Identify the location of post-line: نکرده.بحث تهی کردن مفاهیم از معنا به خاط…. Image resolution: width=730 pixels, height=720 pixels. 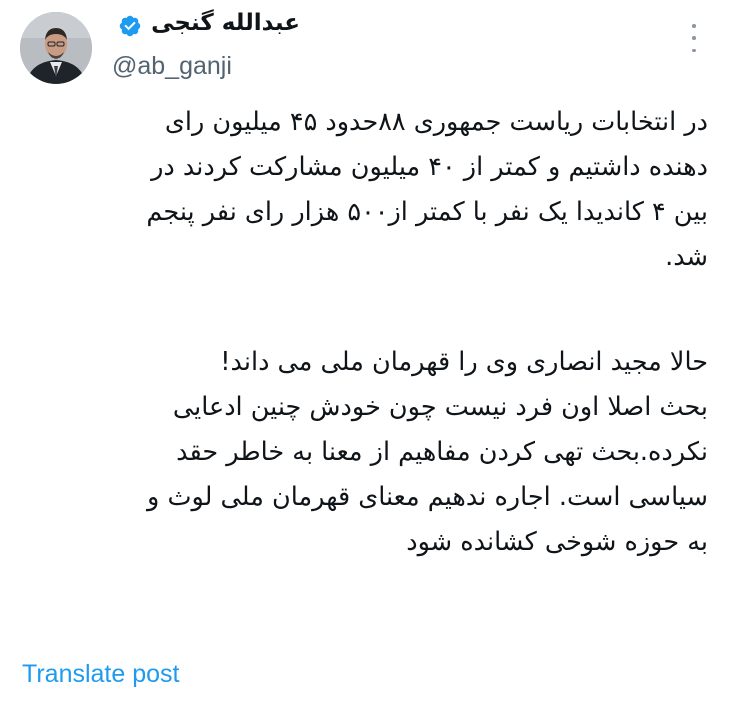
(442, 452).